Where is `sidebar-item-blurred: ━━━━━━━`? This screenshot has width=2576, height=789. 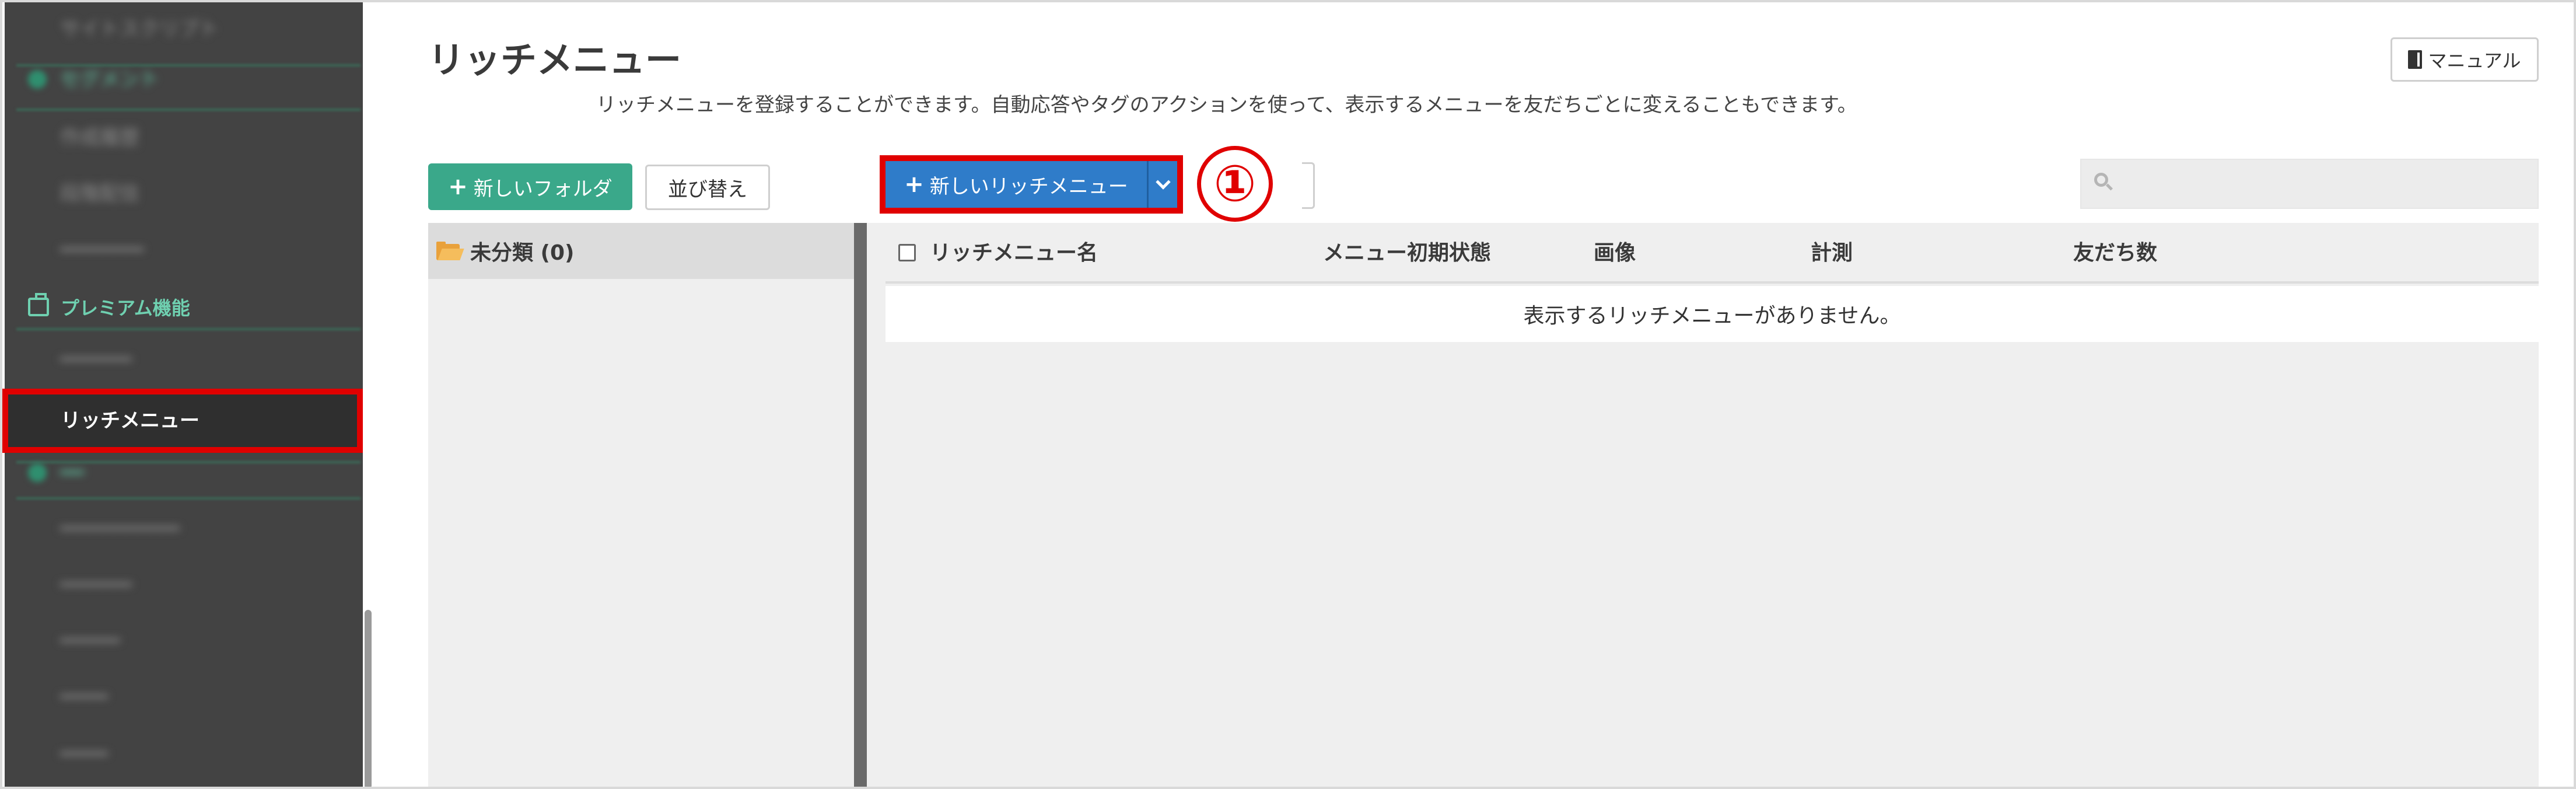
sidebar-item-blurred: ━━━━━━━ is located at coordinates (147, 250).